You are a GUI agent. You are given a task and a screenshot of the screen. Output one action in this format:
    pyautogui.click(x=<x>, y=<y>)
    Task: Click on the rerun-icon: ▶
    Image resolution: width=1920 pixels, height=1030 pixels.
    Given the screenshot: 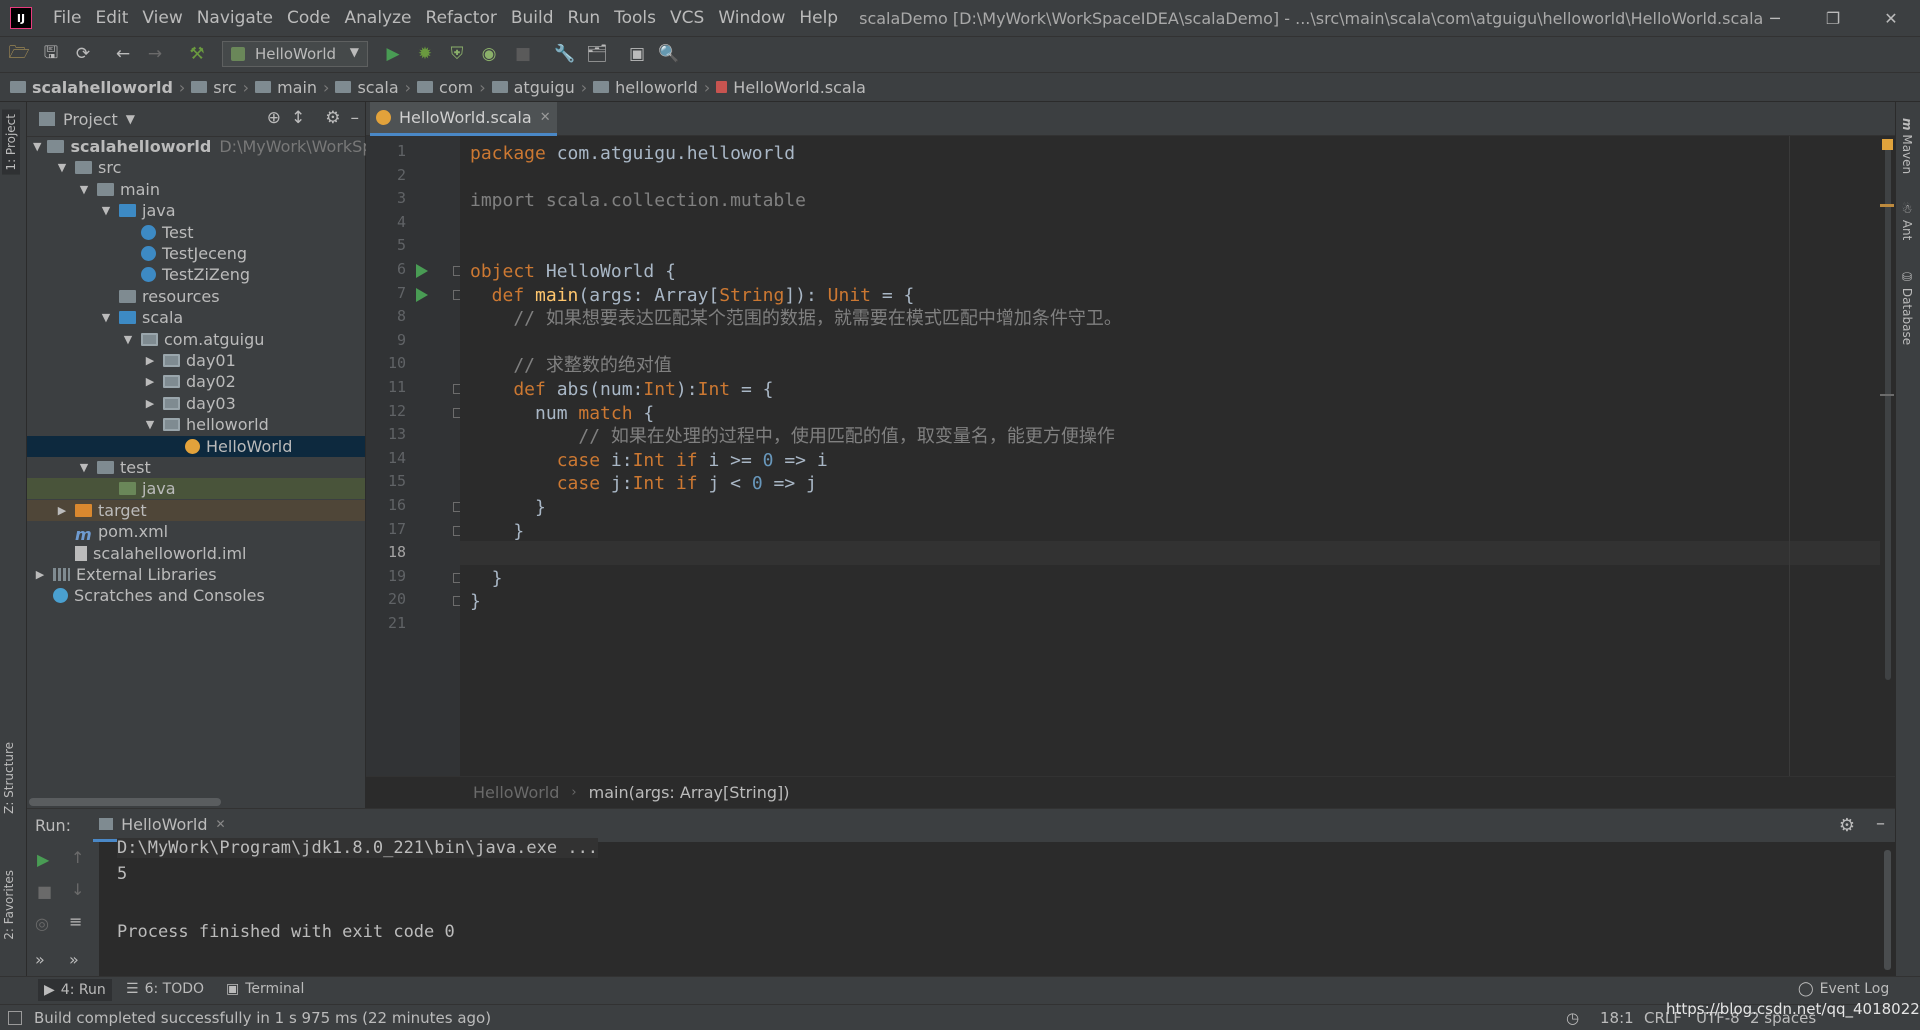 What is the action you would take?
    pyautogui.click(x=43, y=859)
    